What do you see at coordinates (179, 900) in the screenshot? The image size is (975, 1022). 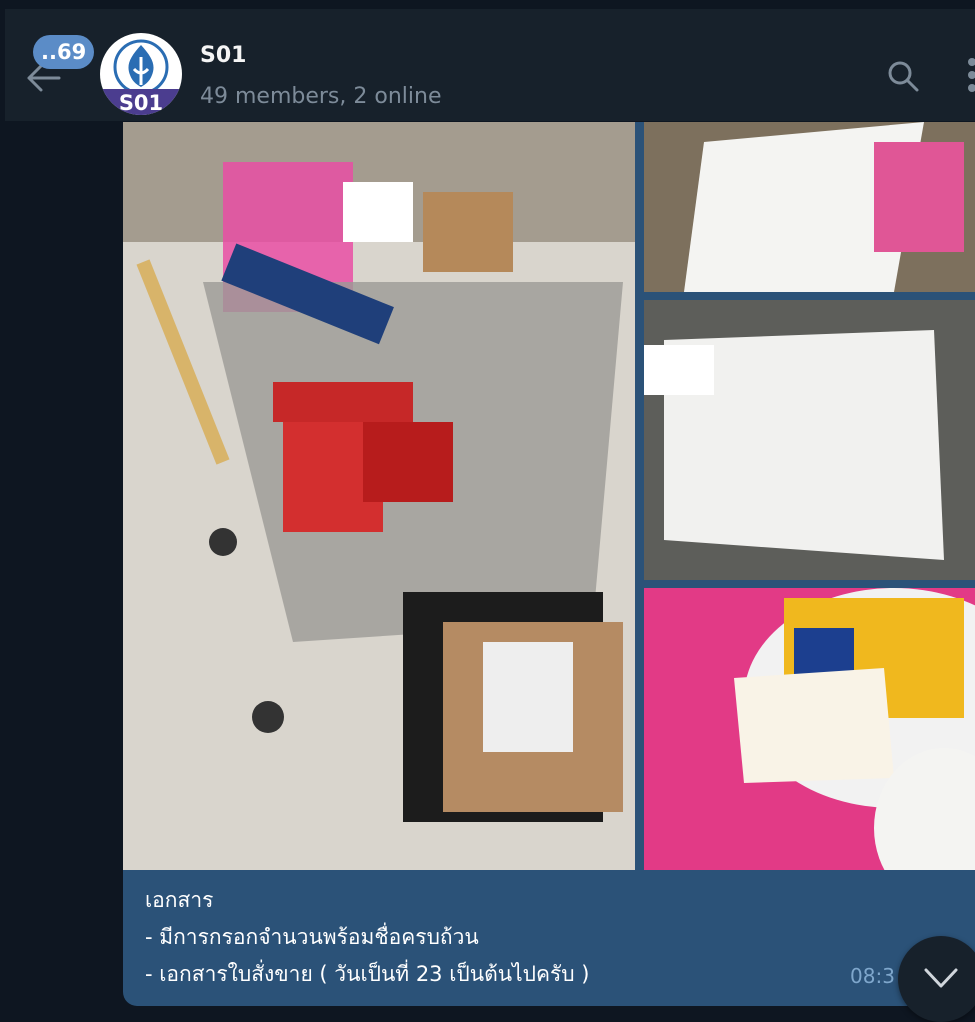 I see `caption-line-1: เอกสาร` at bounding box center [179, 900].